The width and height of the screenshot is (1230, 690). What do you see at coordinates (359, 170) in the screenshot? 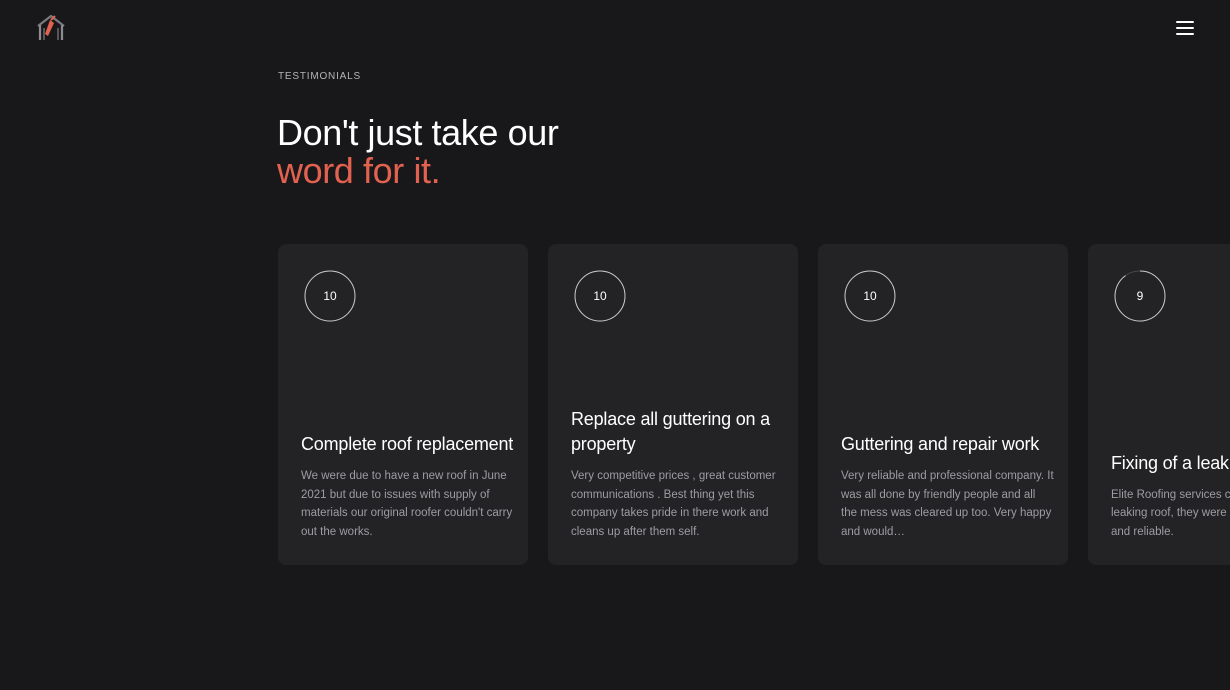
I see `headline-line-2-accent: word for it.` at bounding box center [359, 170].